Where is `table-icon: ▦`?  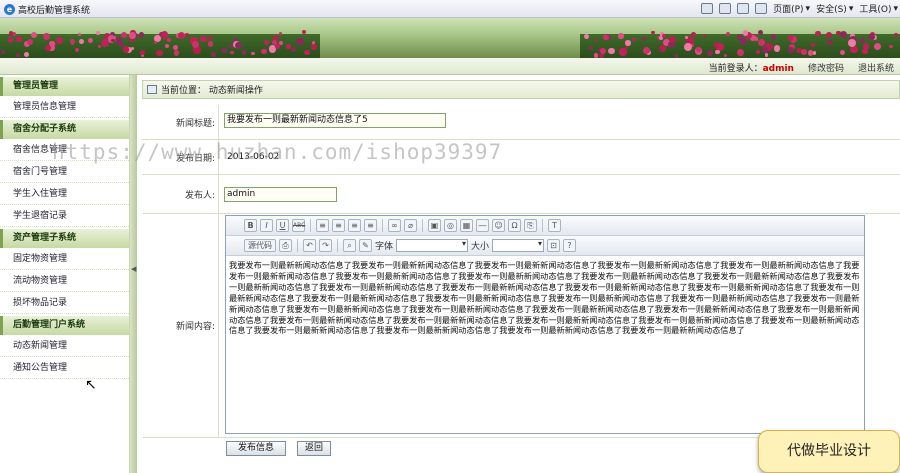 table-icon: ▦ is located at coordinates (466, 225).